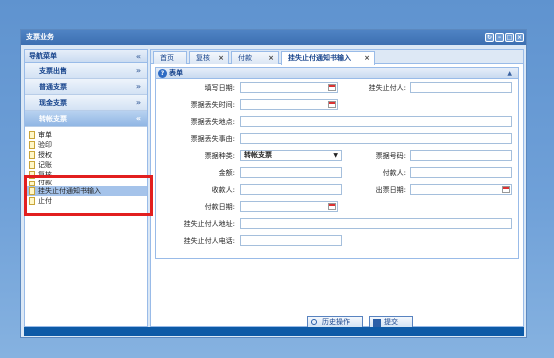  What do you see at coordinates (176, 73) in the screenshot?
I see `form-title: 表单` at bounding box center [176, 73].